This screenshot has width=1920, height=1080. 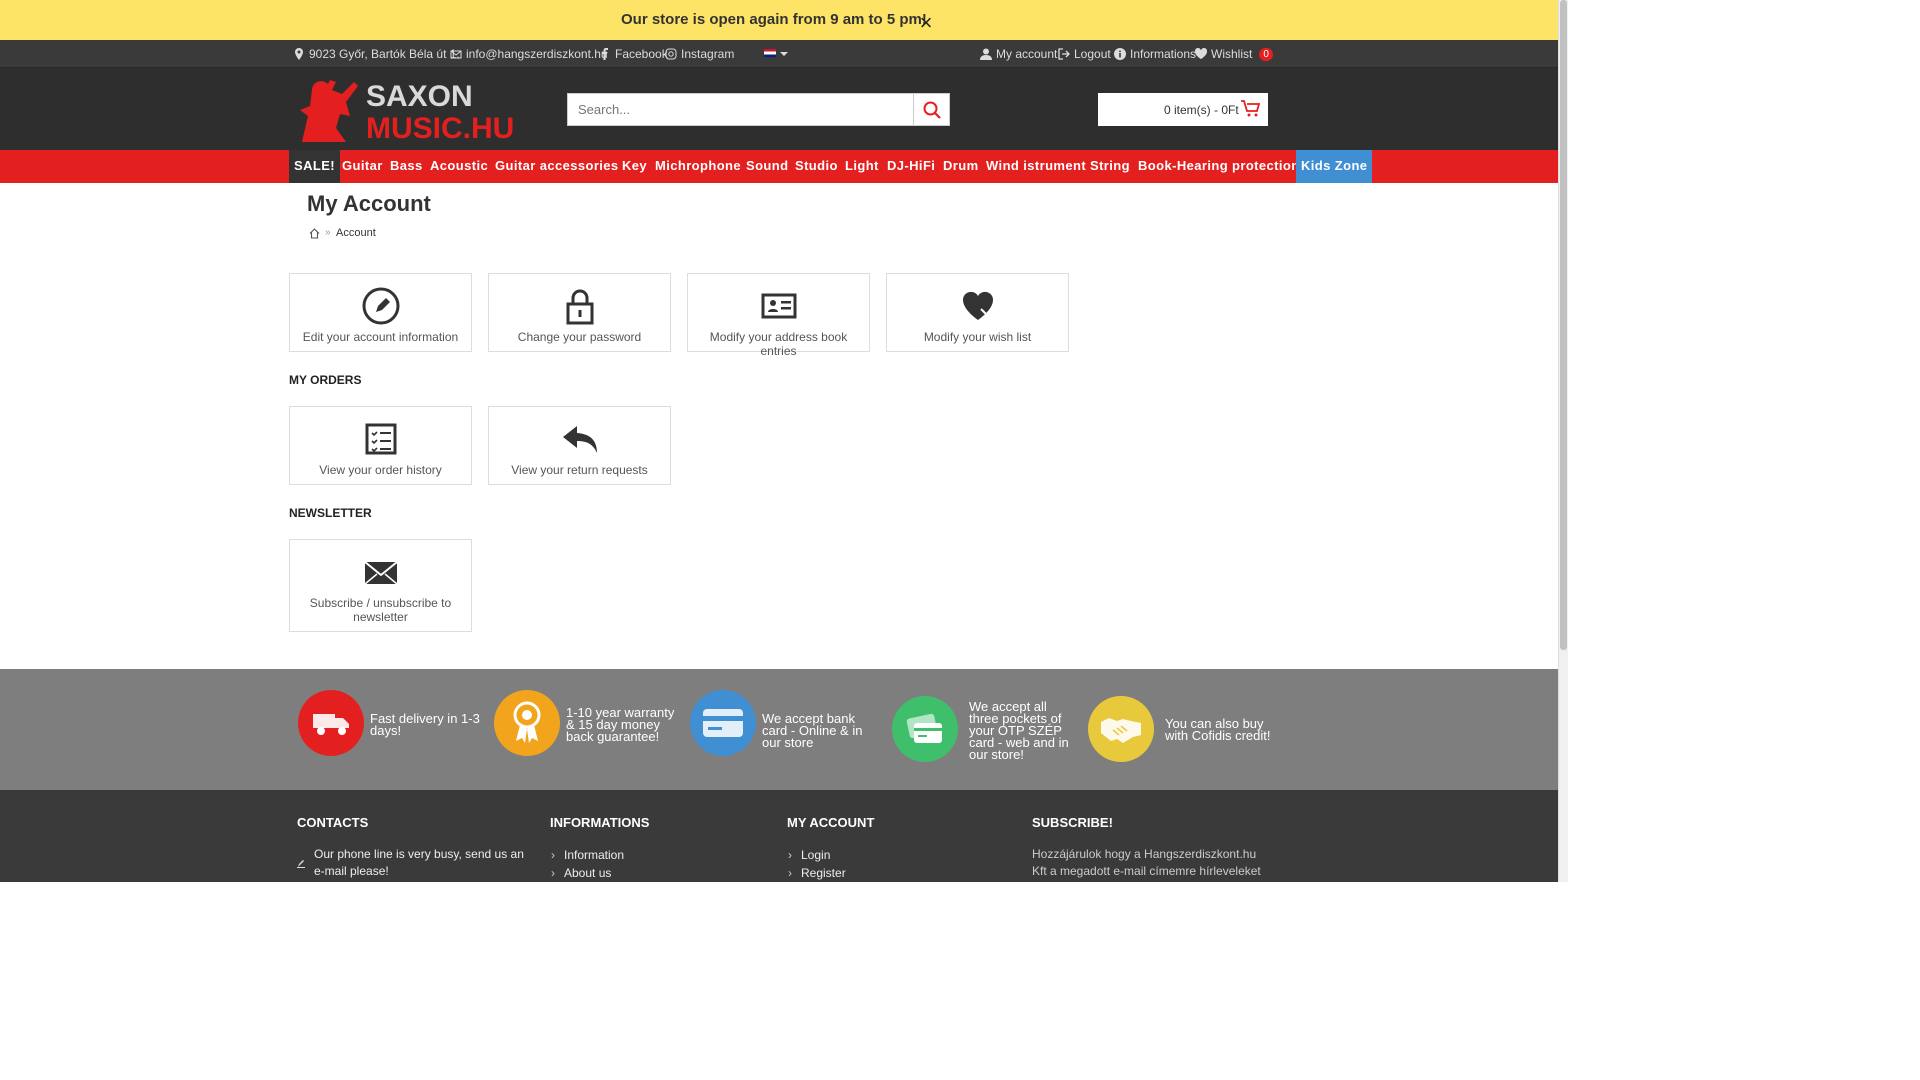 What do you see at coordinates (961, 166) in the screenshot?
I see `nav-item-drum: Drum` at bounding box center [961, 166].